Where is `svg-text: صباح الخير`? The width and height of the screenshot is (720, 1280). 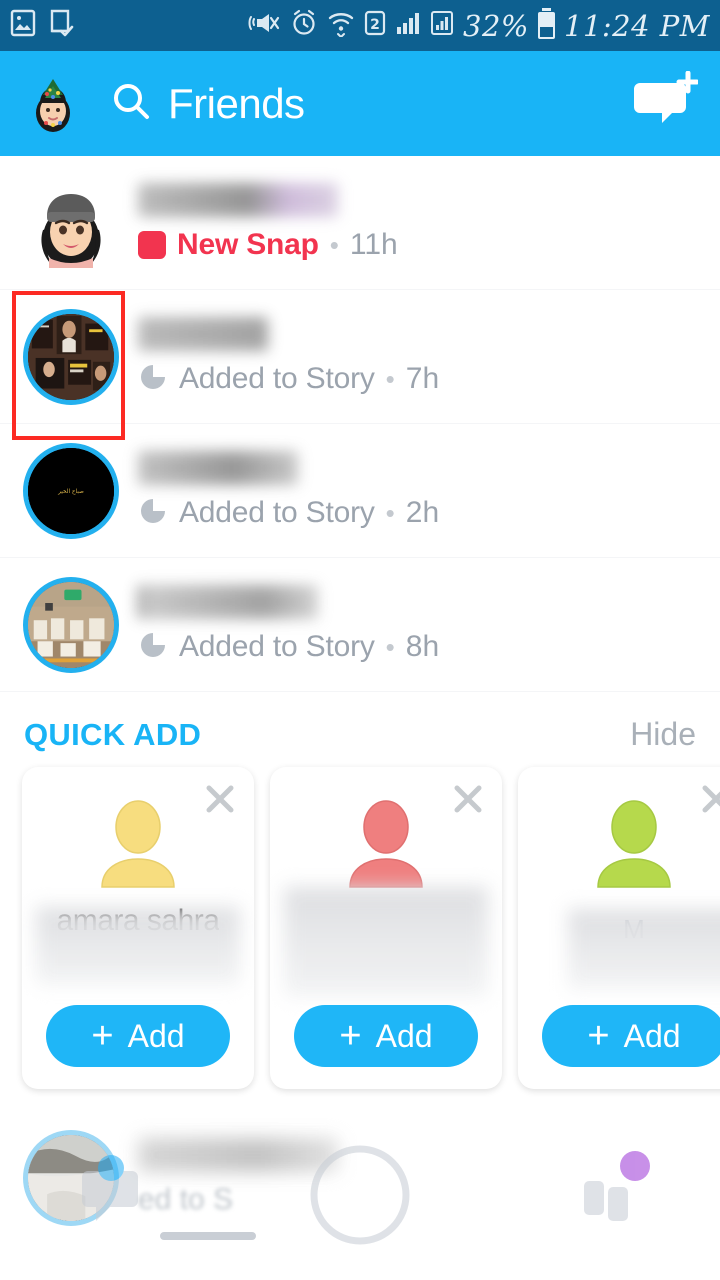
svg-text: صباح الخير is located at coordinates (70, 491).